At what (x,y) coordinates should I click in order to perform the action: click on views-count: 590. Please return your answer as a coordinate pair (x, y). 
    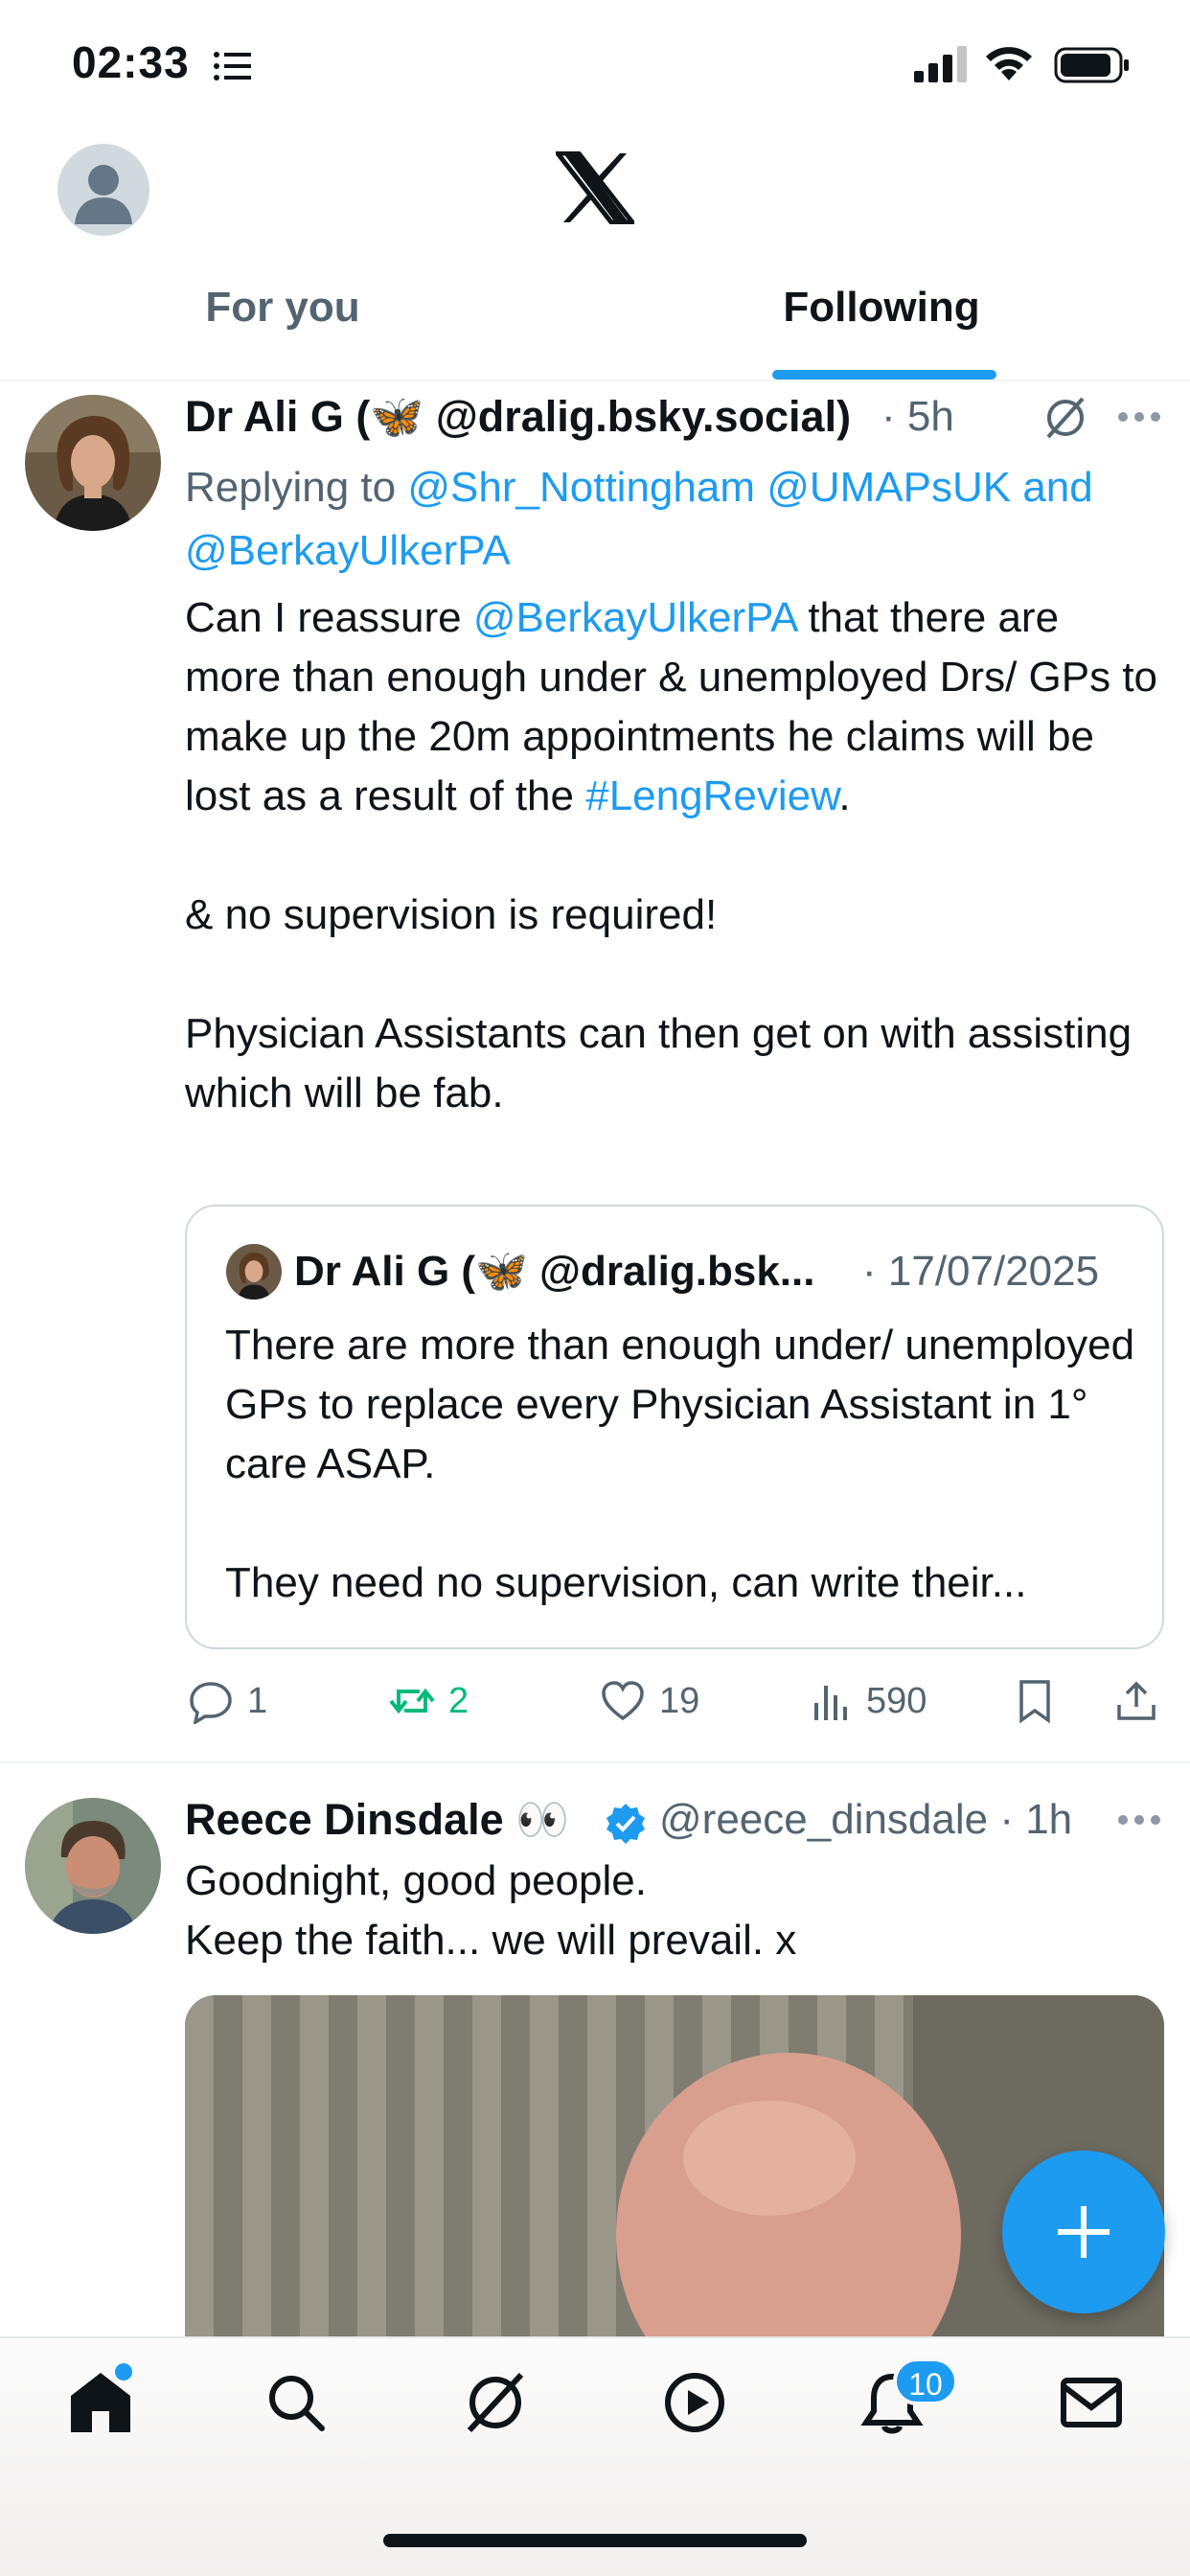
    Looking at the image, I should click on (897, 1700).